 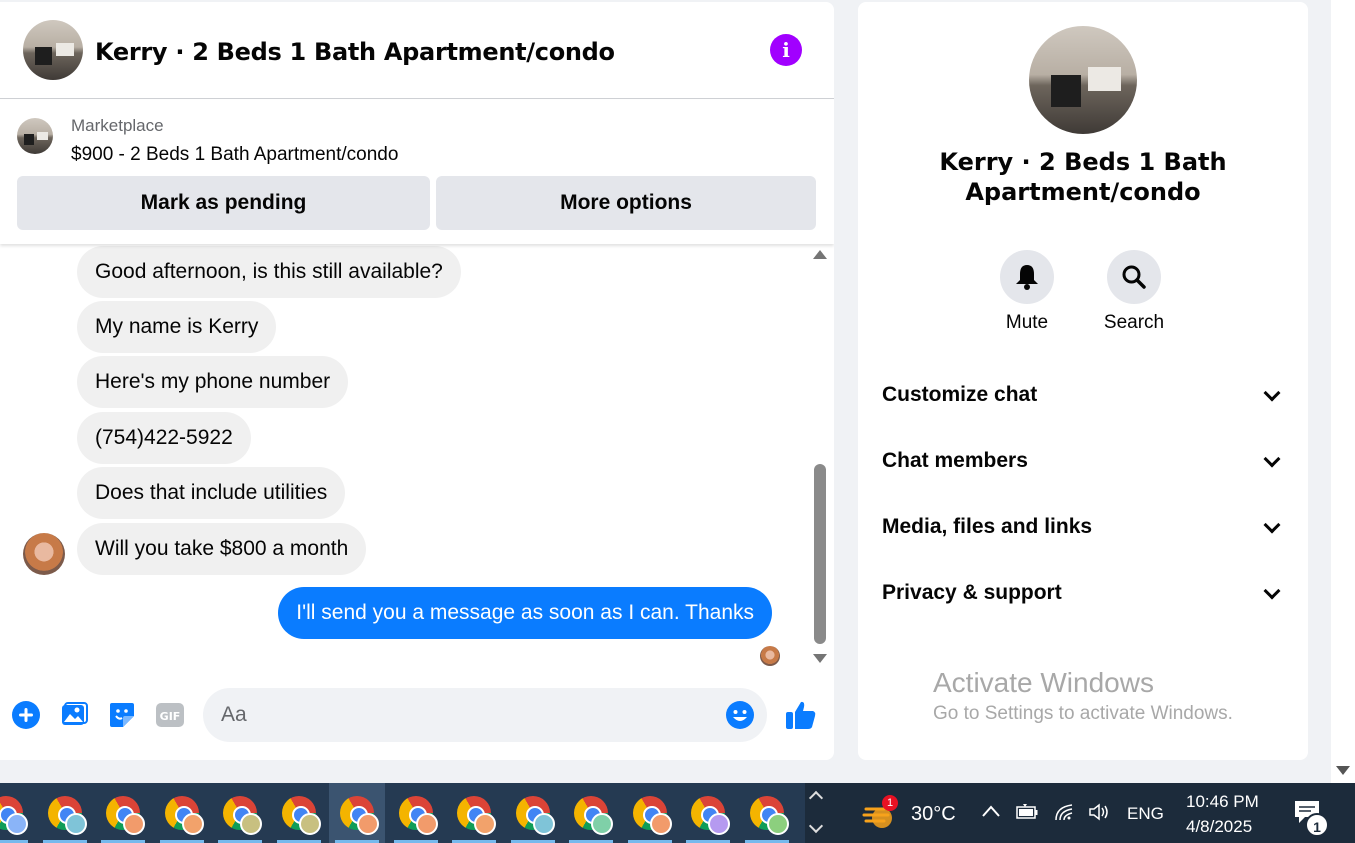 I want to click on scroll-thumb, so click(x=820, y=554).